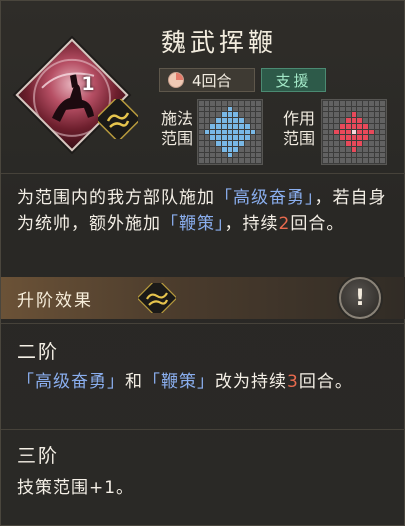 The image size is (405, 526). I want to click on cast-range-label-line2: 范围, so click(177, 138).